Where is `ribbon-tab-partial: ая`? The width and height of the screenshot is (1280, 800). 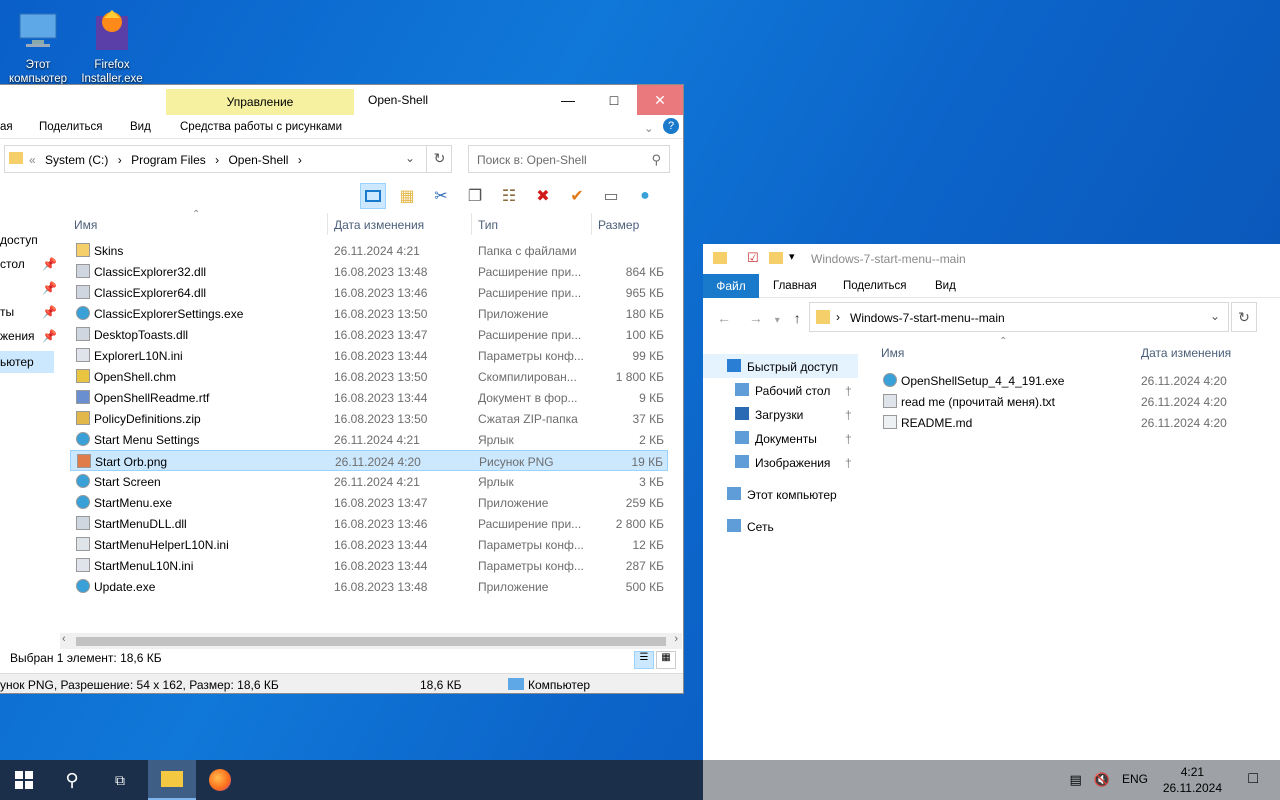
ribbon-tab-partial: ая is located at coordinates (6, 127).